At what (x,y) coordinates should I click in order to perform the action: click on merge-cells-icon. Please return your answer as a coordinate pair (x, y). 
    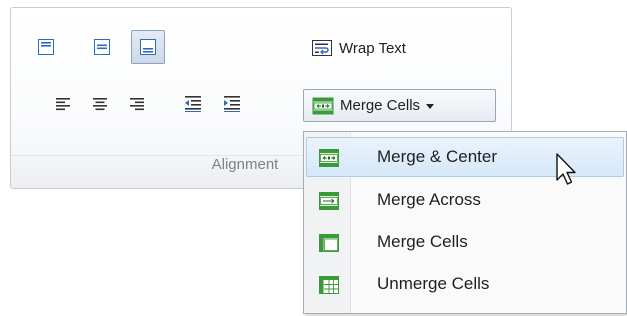
    Looking at the image, I should click on (329, 243).